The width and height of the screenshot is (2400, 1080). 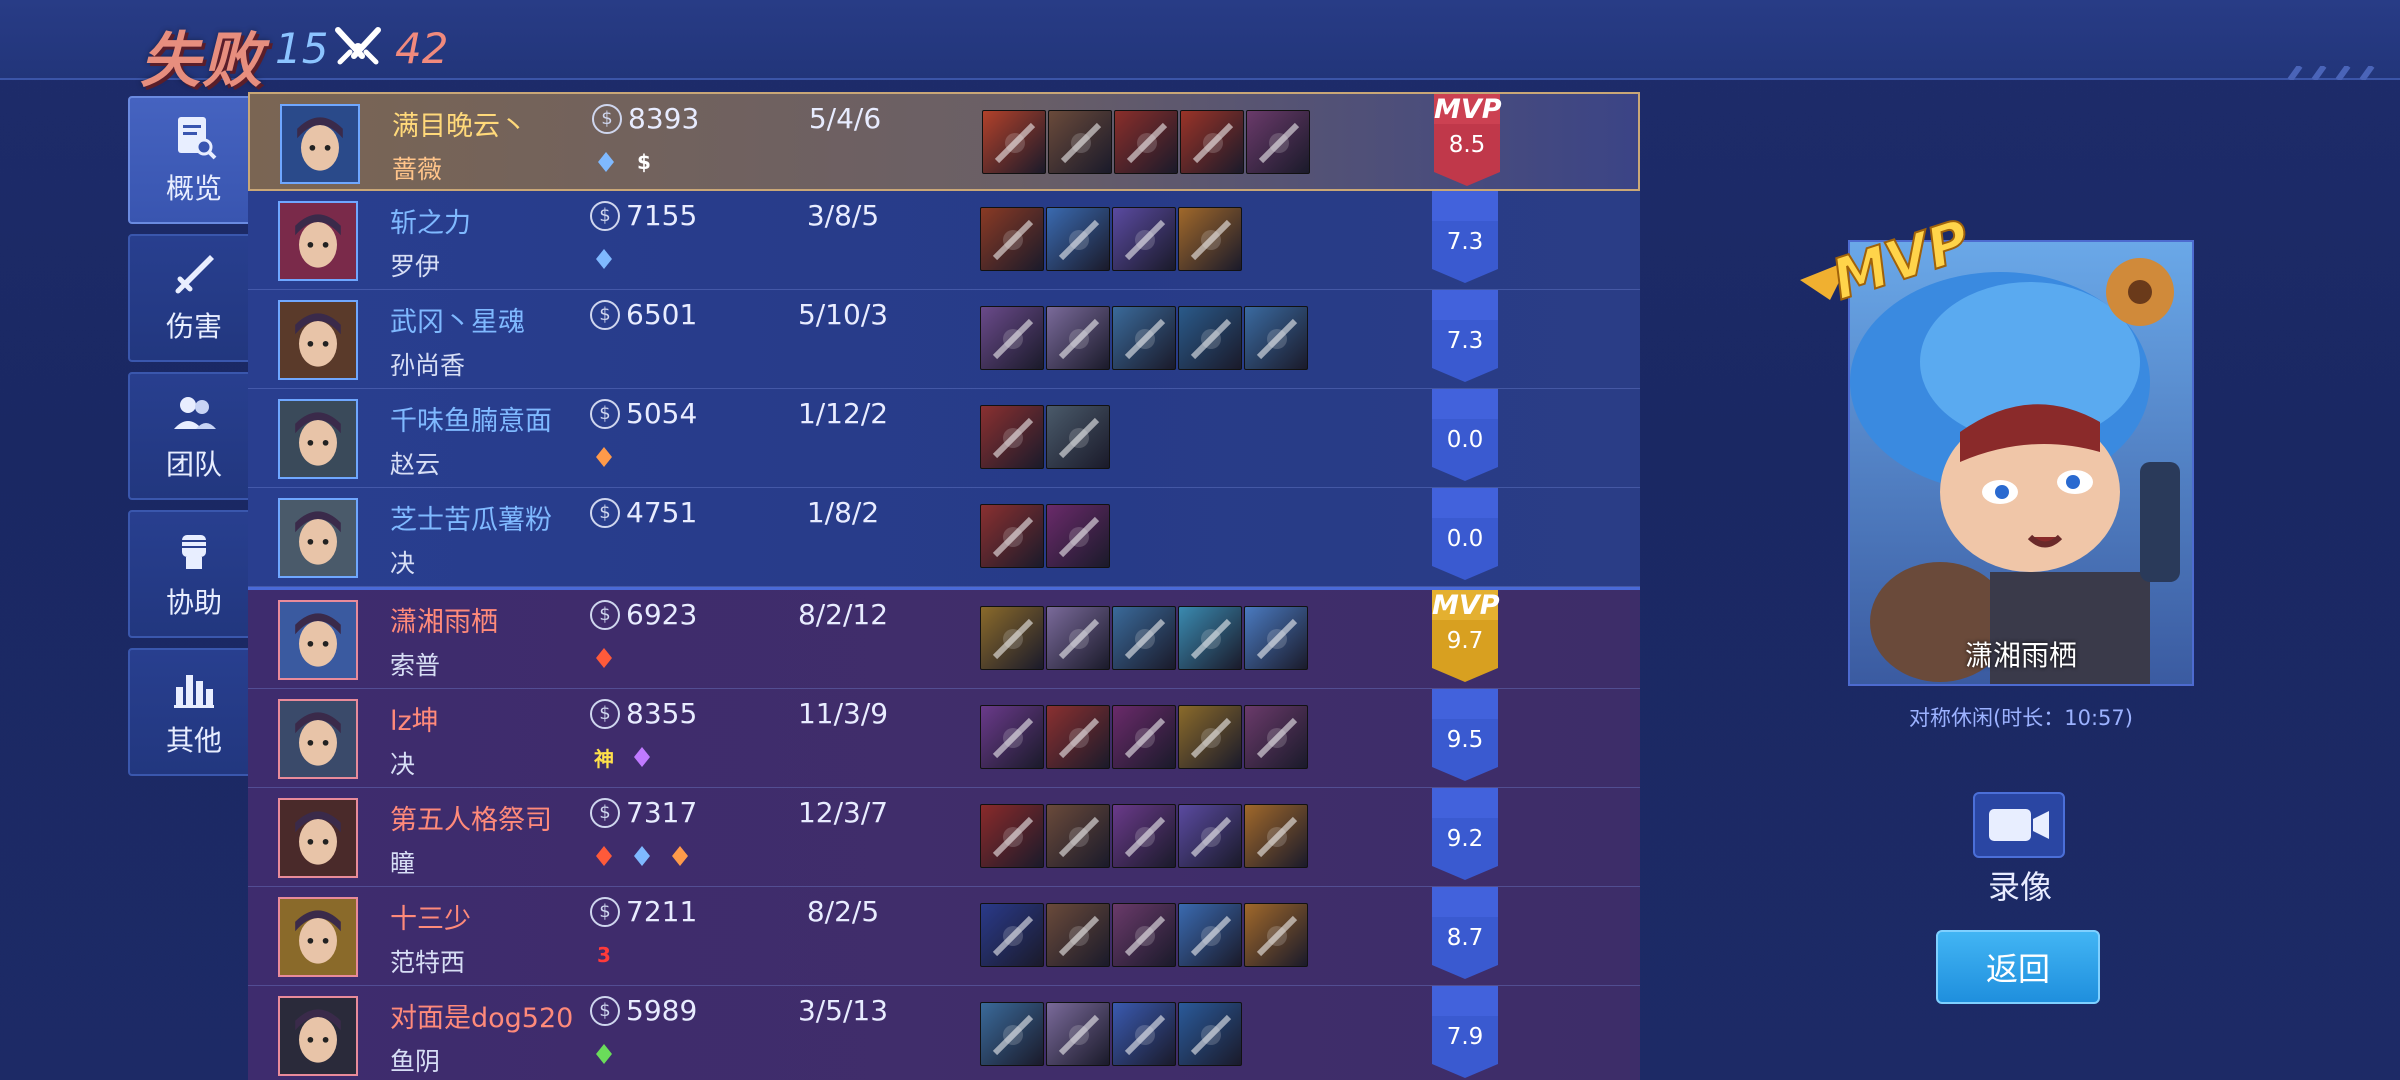 I want to click on god-icon: 神, so click(x=604, y=757).